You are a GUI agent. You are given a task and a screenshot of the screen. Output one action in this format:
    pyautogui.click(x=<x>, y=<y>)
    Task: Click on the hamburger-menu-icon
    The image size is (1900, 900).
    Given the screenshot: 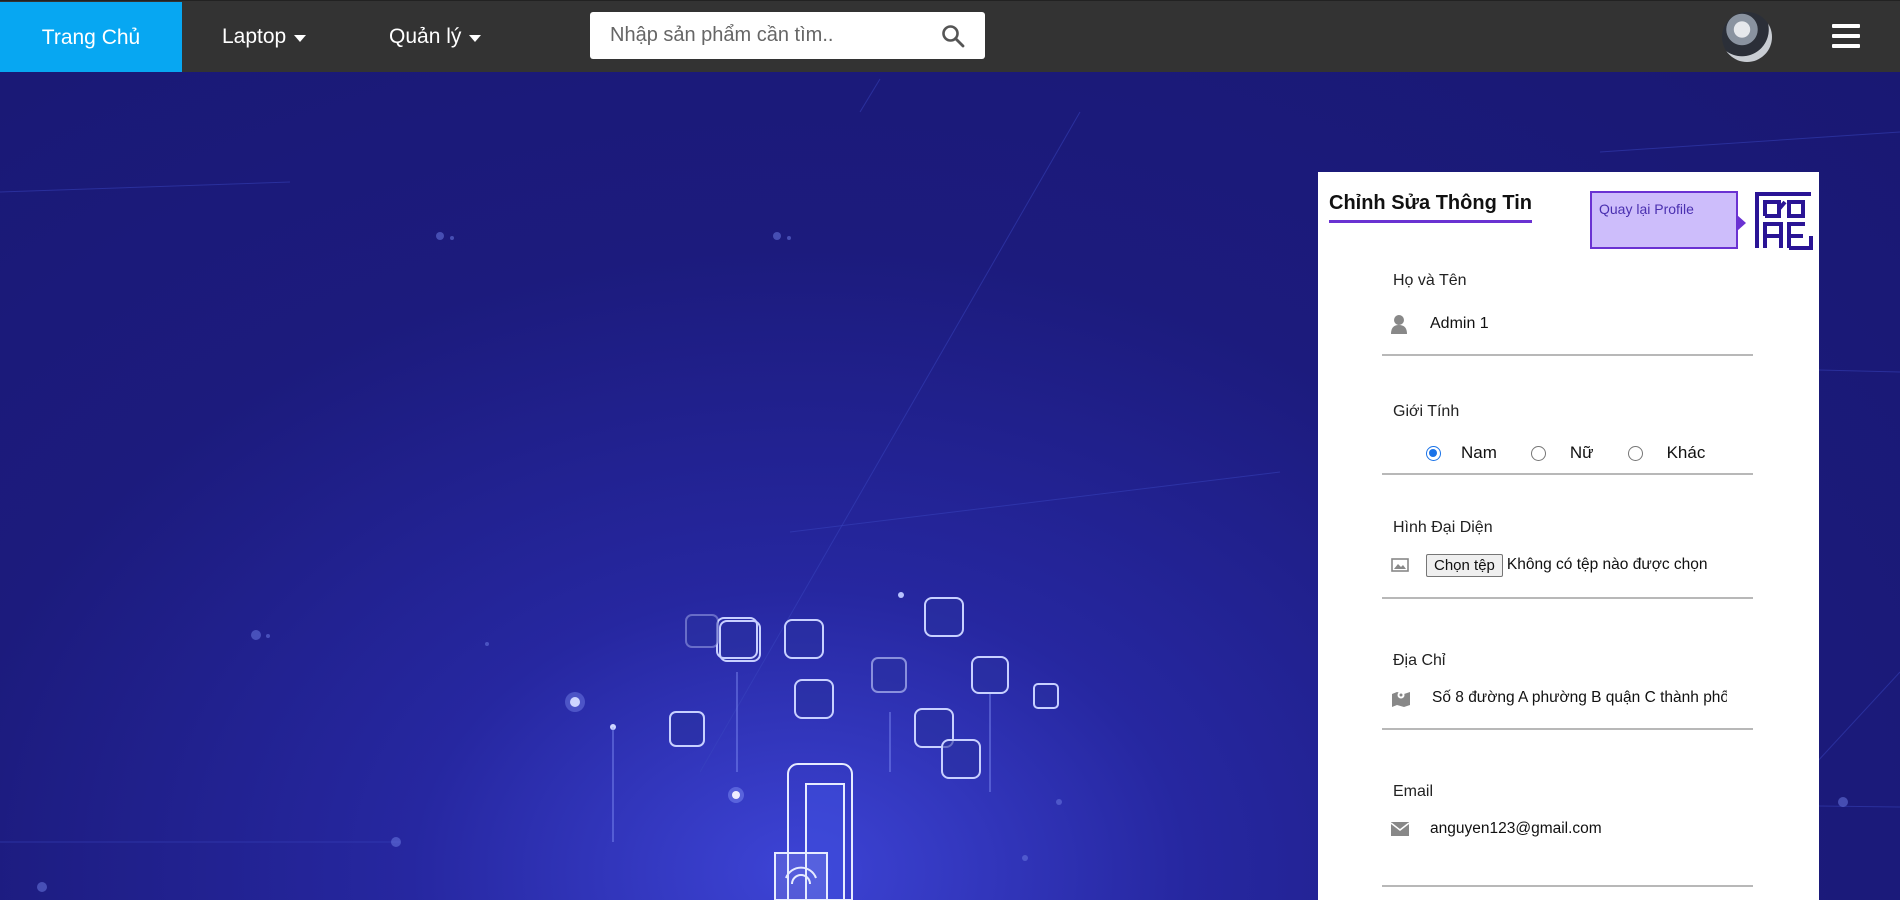 What is the action you would take?
    pyautogui.click(x=1846, y=37)
    